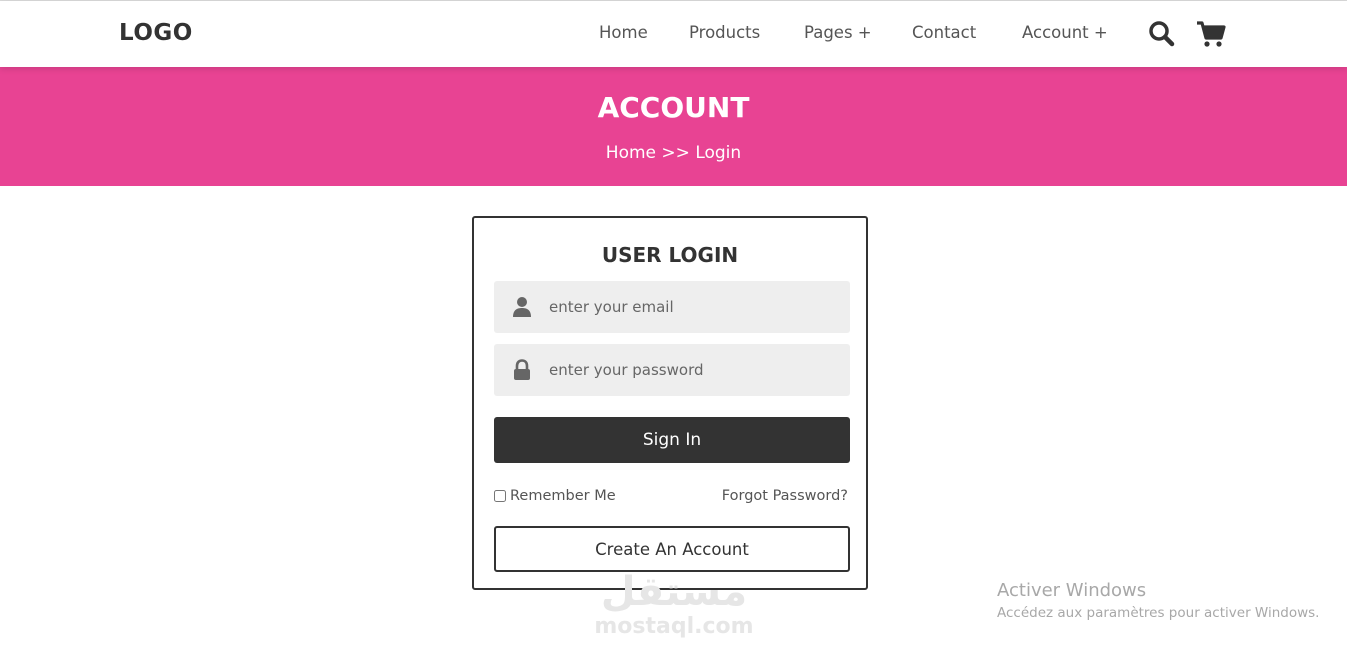 Image resolution: width=1347 pixels, height=657 pixels. I want to click on email-field, so click(672, 307).